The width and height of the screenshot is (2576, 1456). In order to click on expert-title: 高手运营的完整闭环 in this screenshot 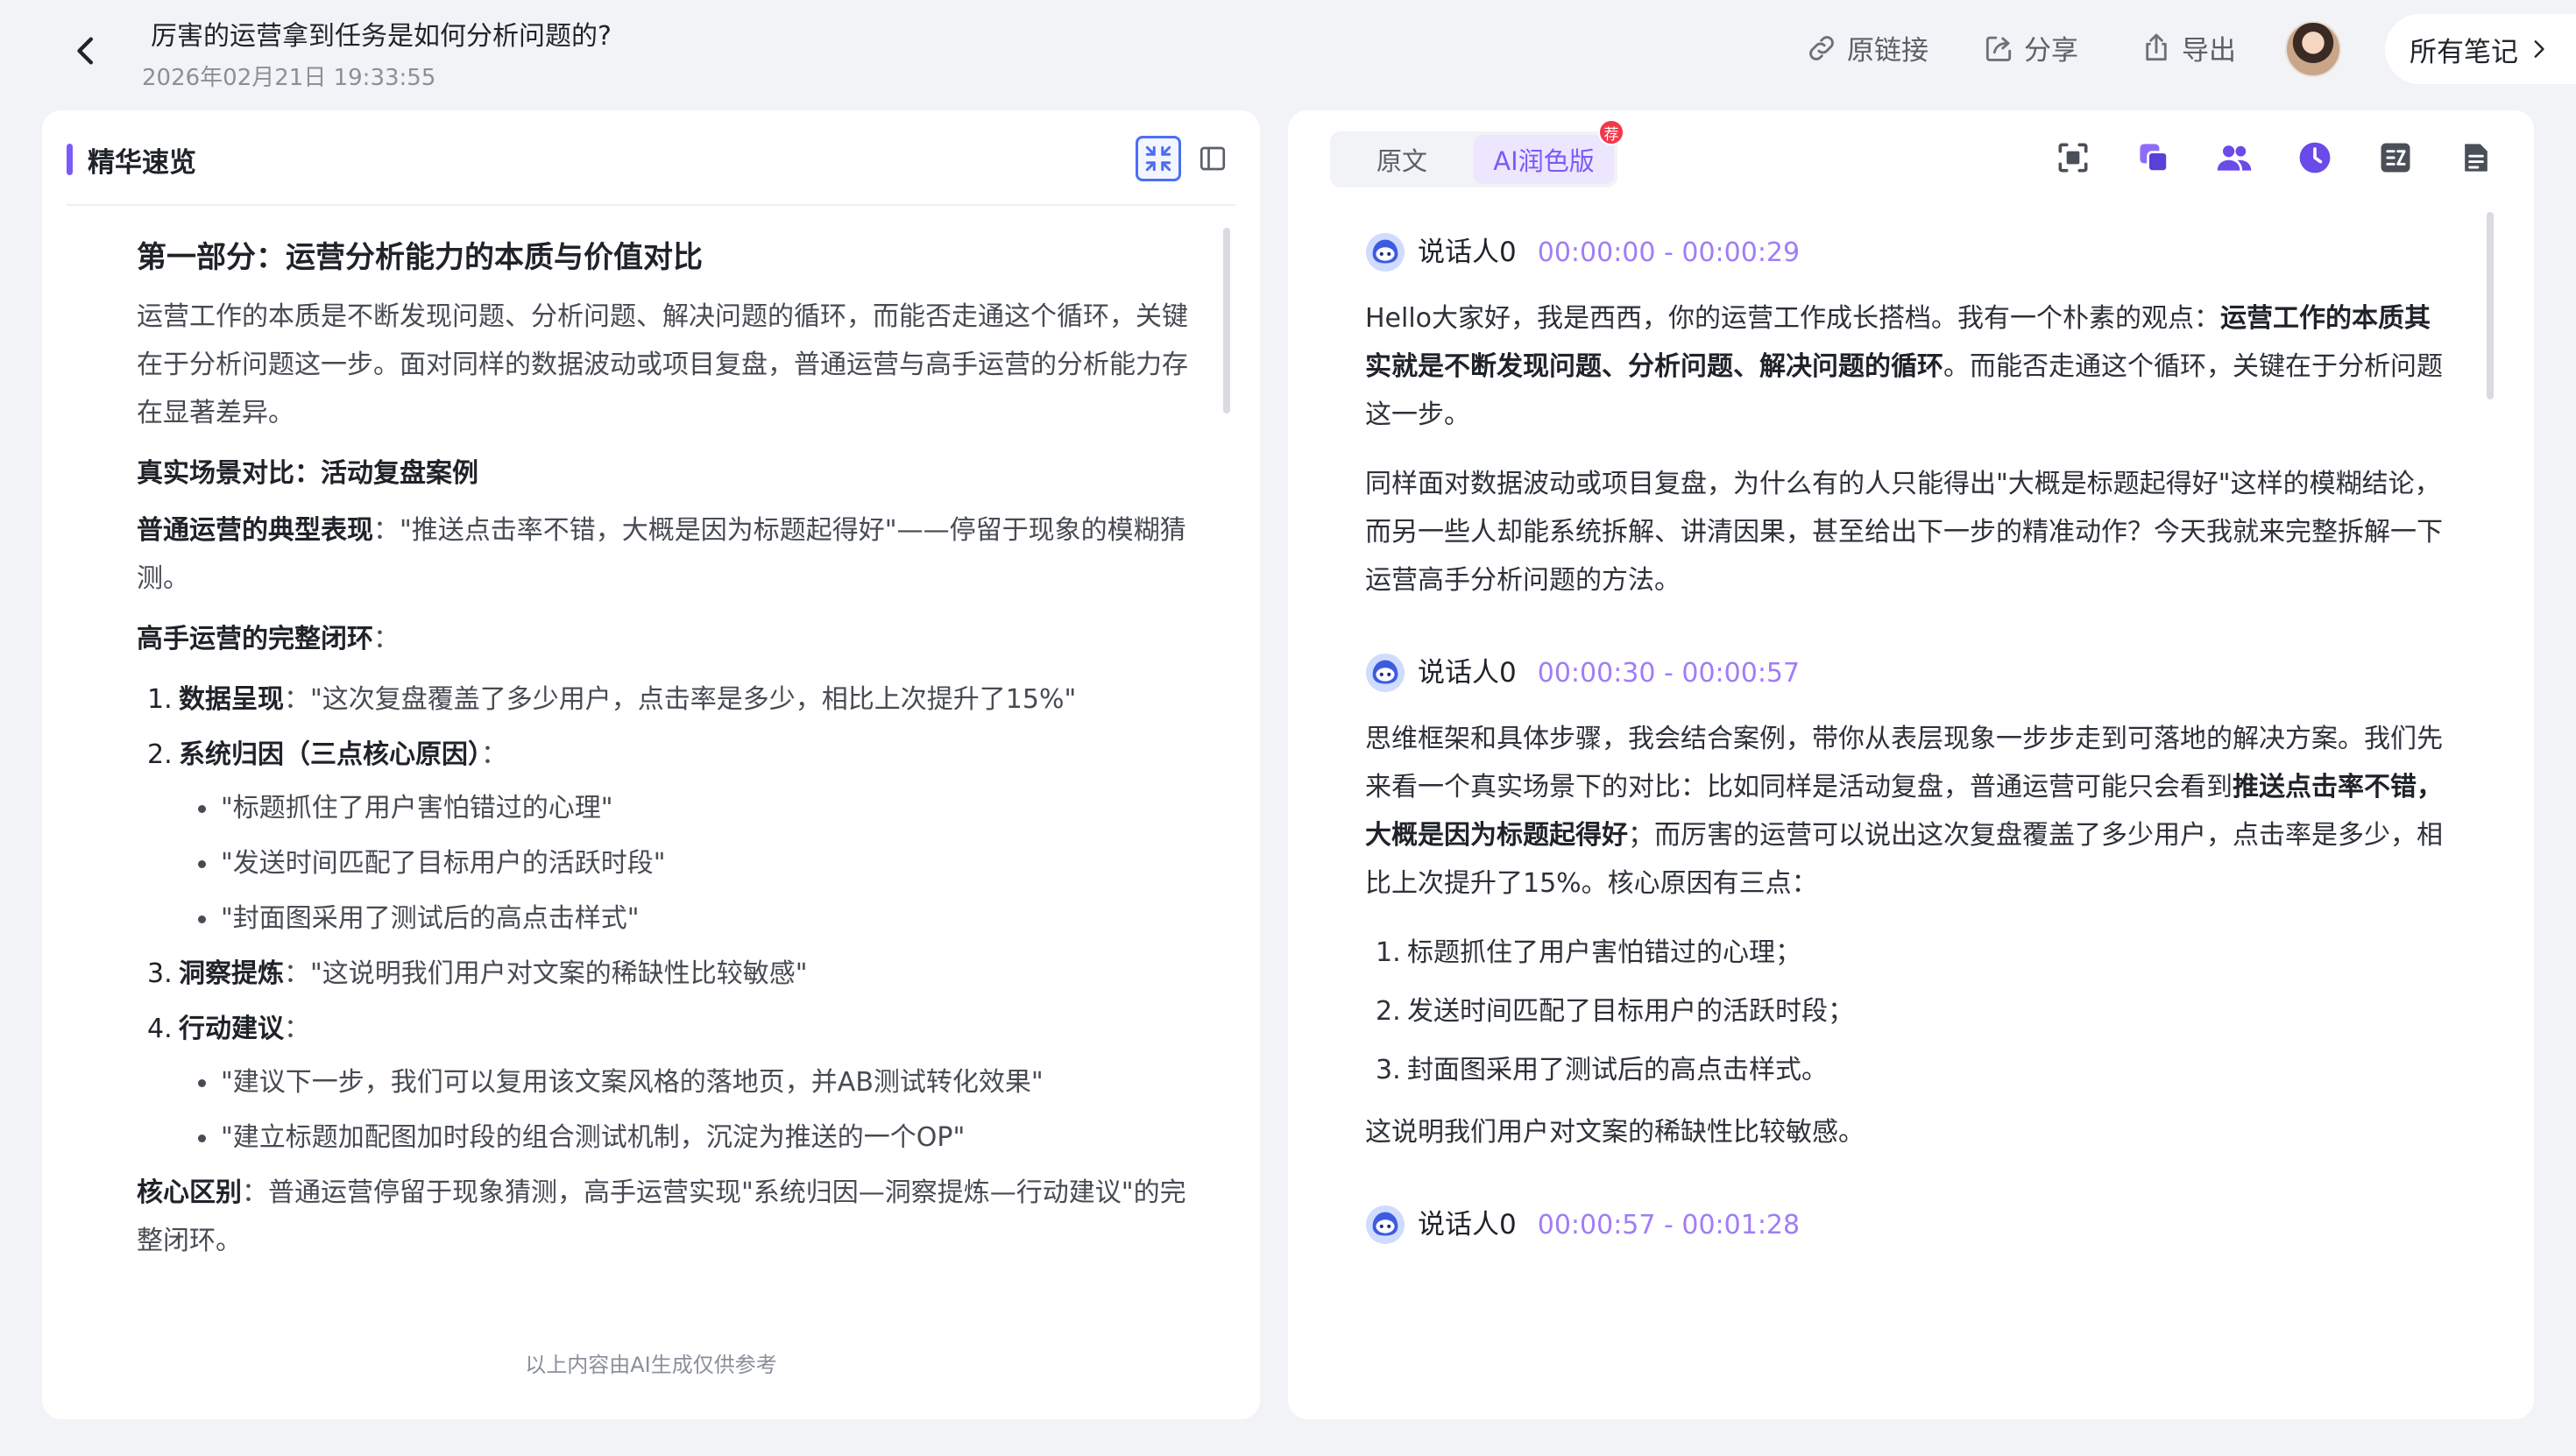, I will do `click(255, 639)`.